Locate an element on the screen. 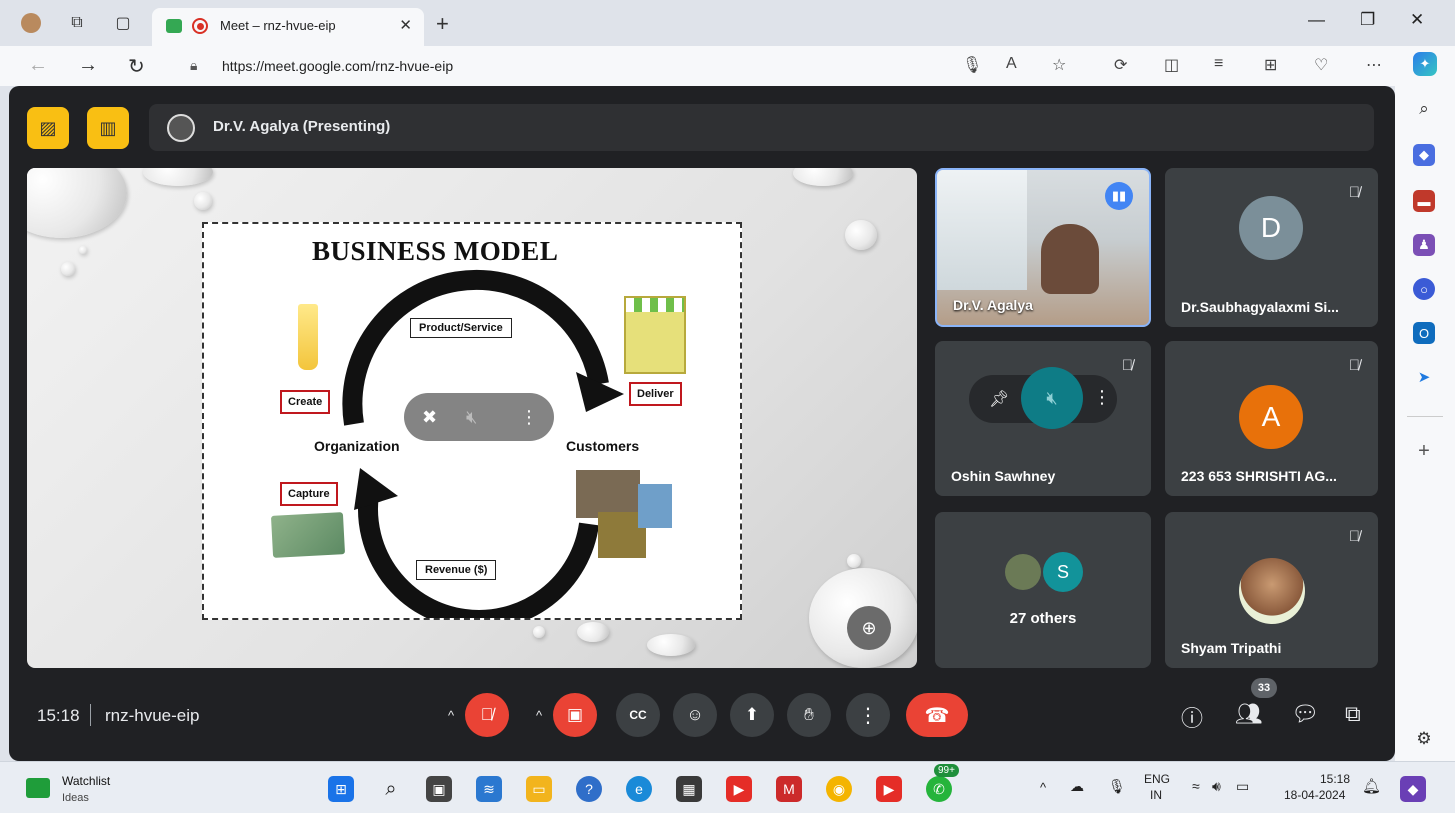 The height and width of the screenshot is (813, 1455). send-icon: ➤ is located at coordinates (1424, 377).